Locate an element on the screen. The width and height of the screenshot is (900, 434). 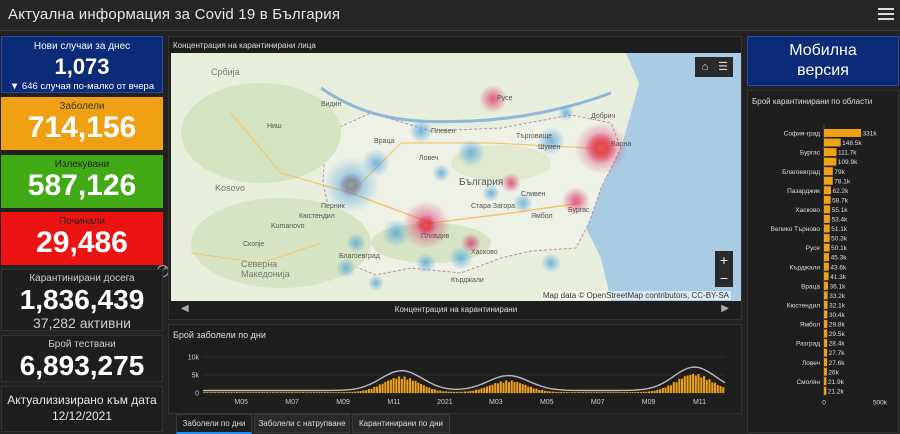
sick-value: 714,156 is located at coordinates (82, 127).